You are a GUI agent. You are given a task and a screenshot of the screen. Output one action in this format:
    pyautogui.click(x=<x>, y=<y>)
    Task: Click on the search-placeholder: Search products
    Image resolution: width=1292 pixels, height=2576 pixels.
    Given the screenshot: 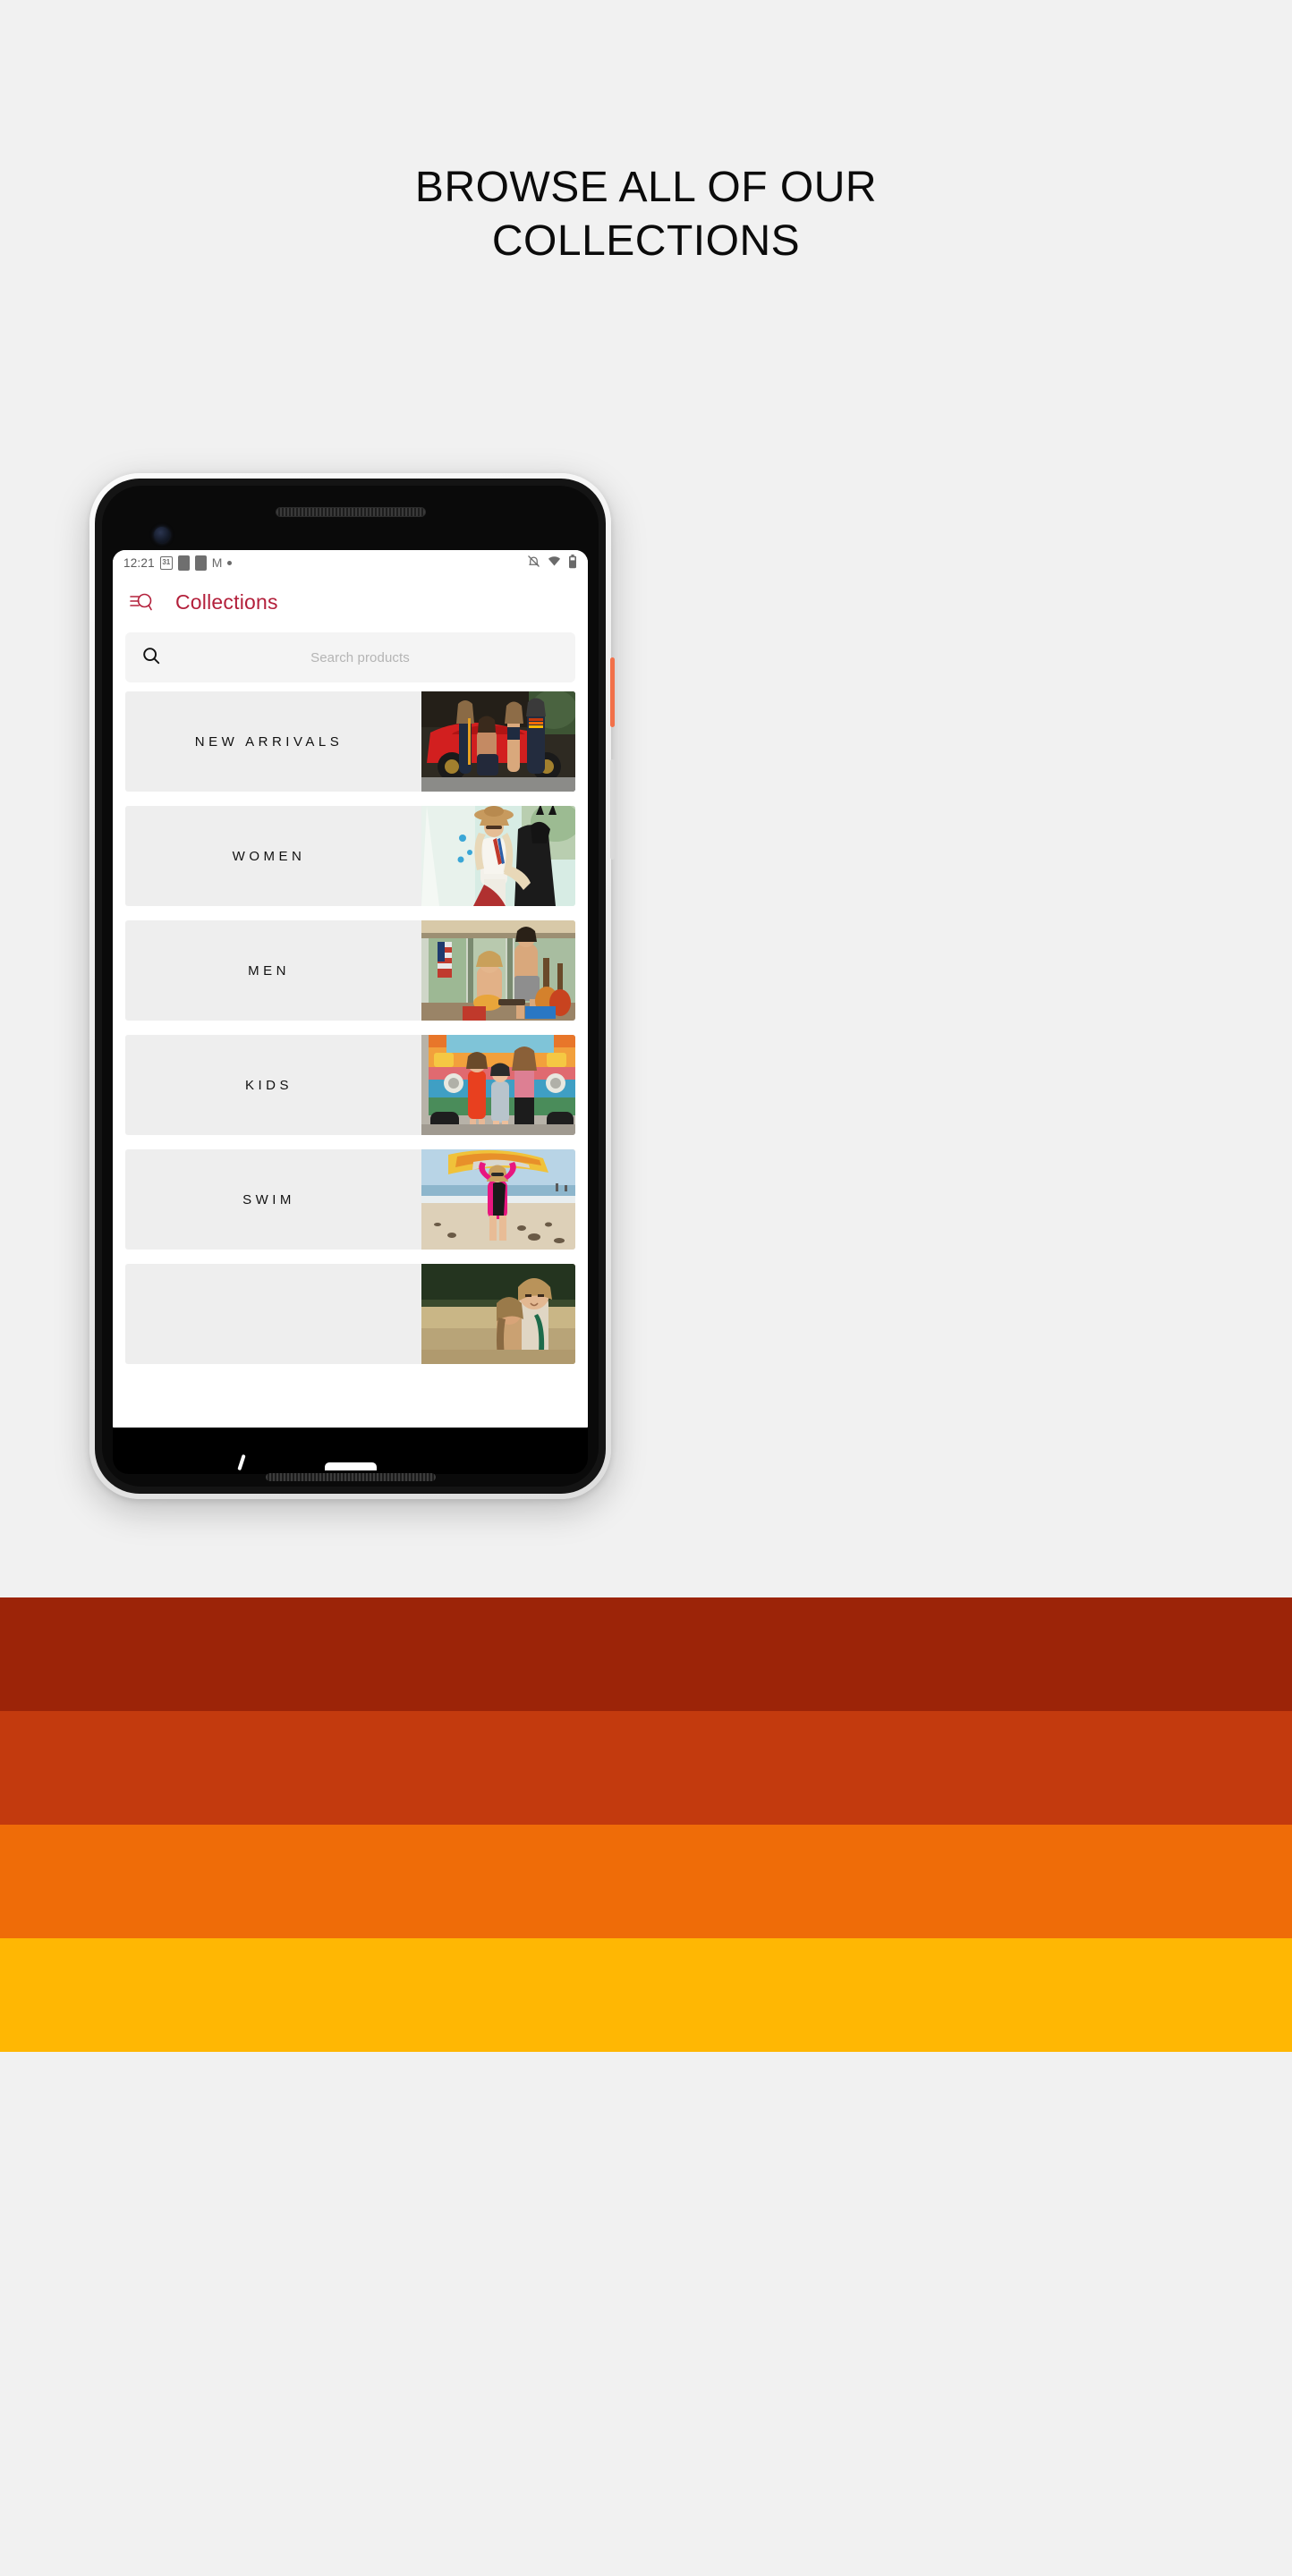 What is the action you would take?
    pyautogui.click(x=360, y=657)
    